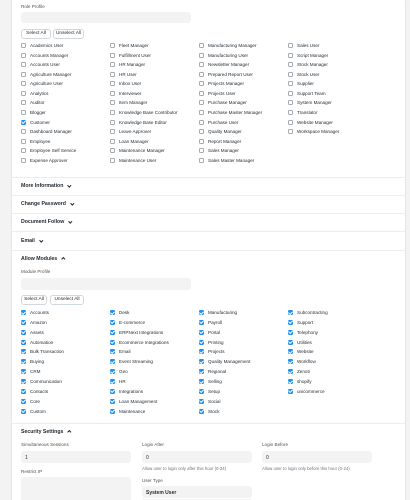  What do you see at coordinates (37, 362) in the screenshot?
I see `module-label: Buying` at bounding box center [37, 362].